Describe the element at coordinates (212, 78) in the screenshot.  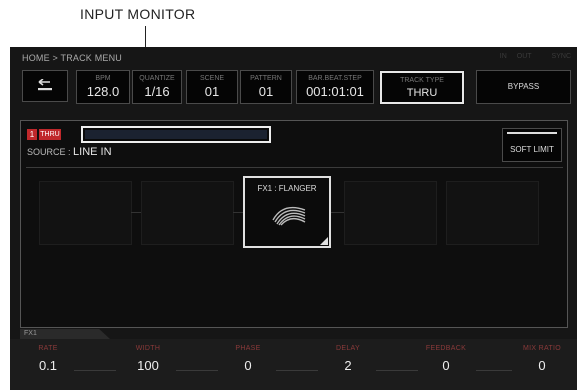
I see `scene-label: SCENE` at that location.